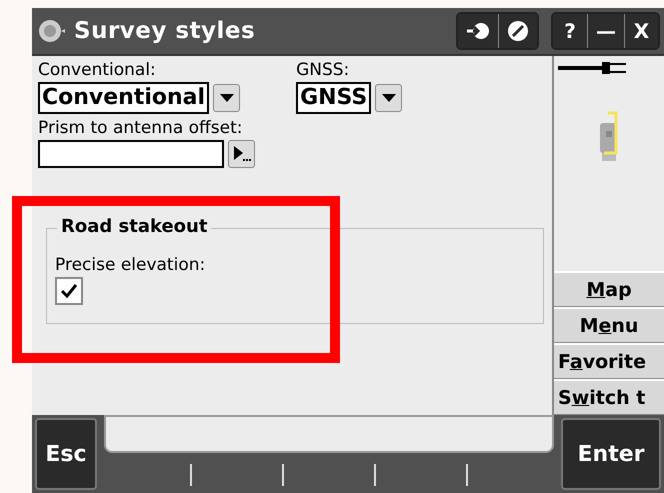 Image resolution: width=664 pixels, height=493 pixels. I want to click on checkbox-label: Precise elevation:, so click(130, 265).